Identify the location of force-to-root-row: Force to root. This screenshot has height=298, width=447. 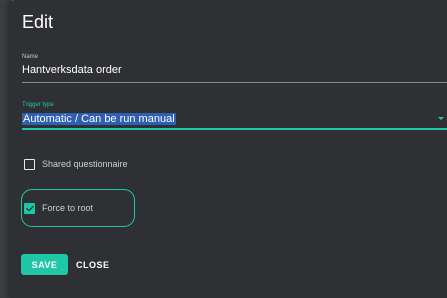
(58, 208).